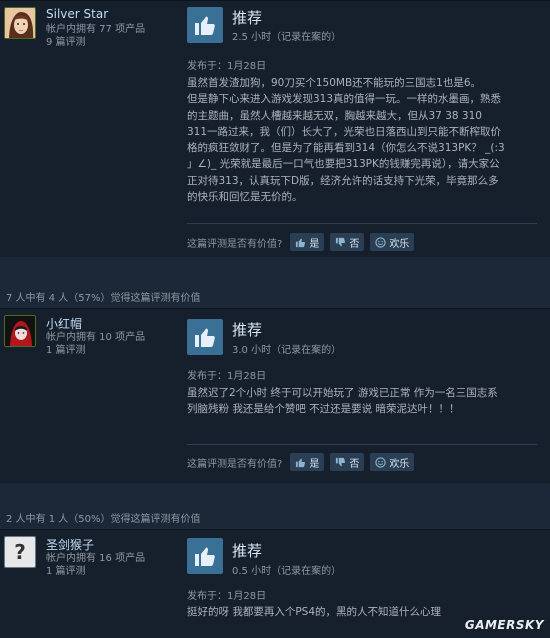  What do you see at coordinates (95, 558) in the screenshot?
I see `games-owned: 帐户内拥有 16 项产品` at bounding box center [95, 558].